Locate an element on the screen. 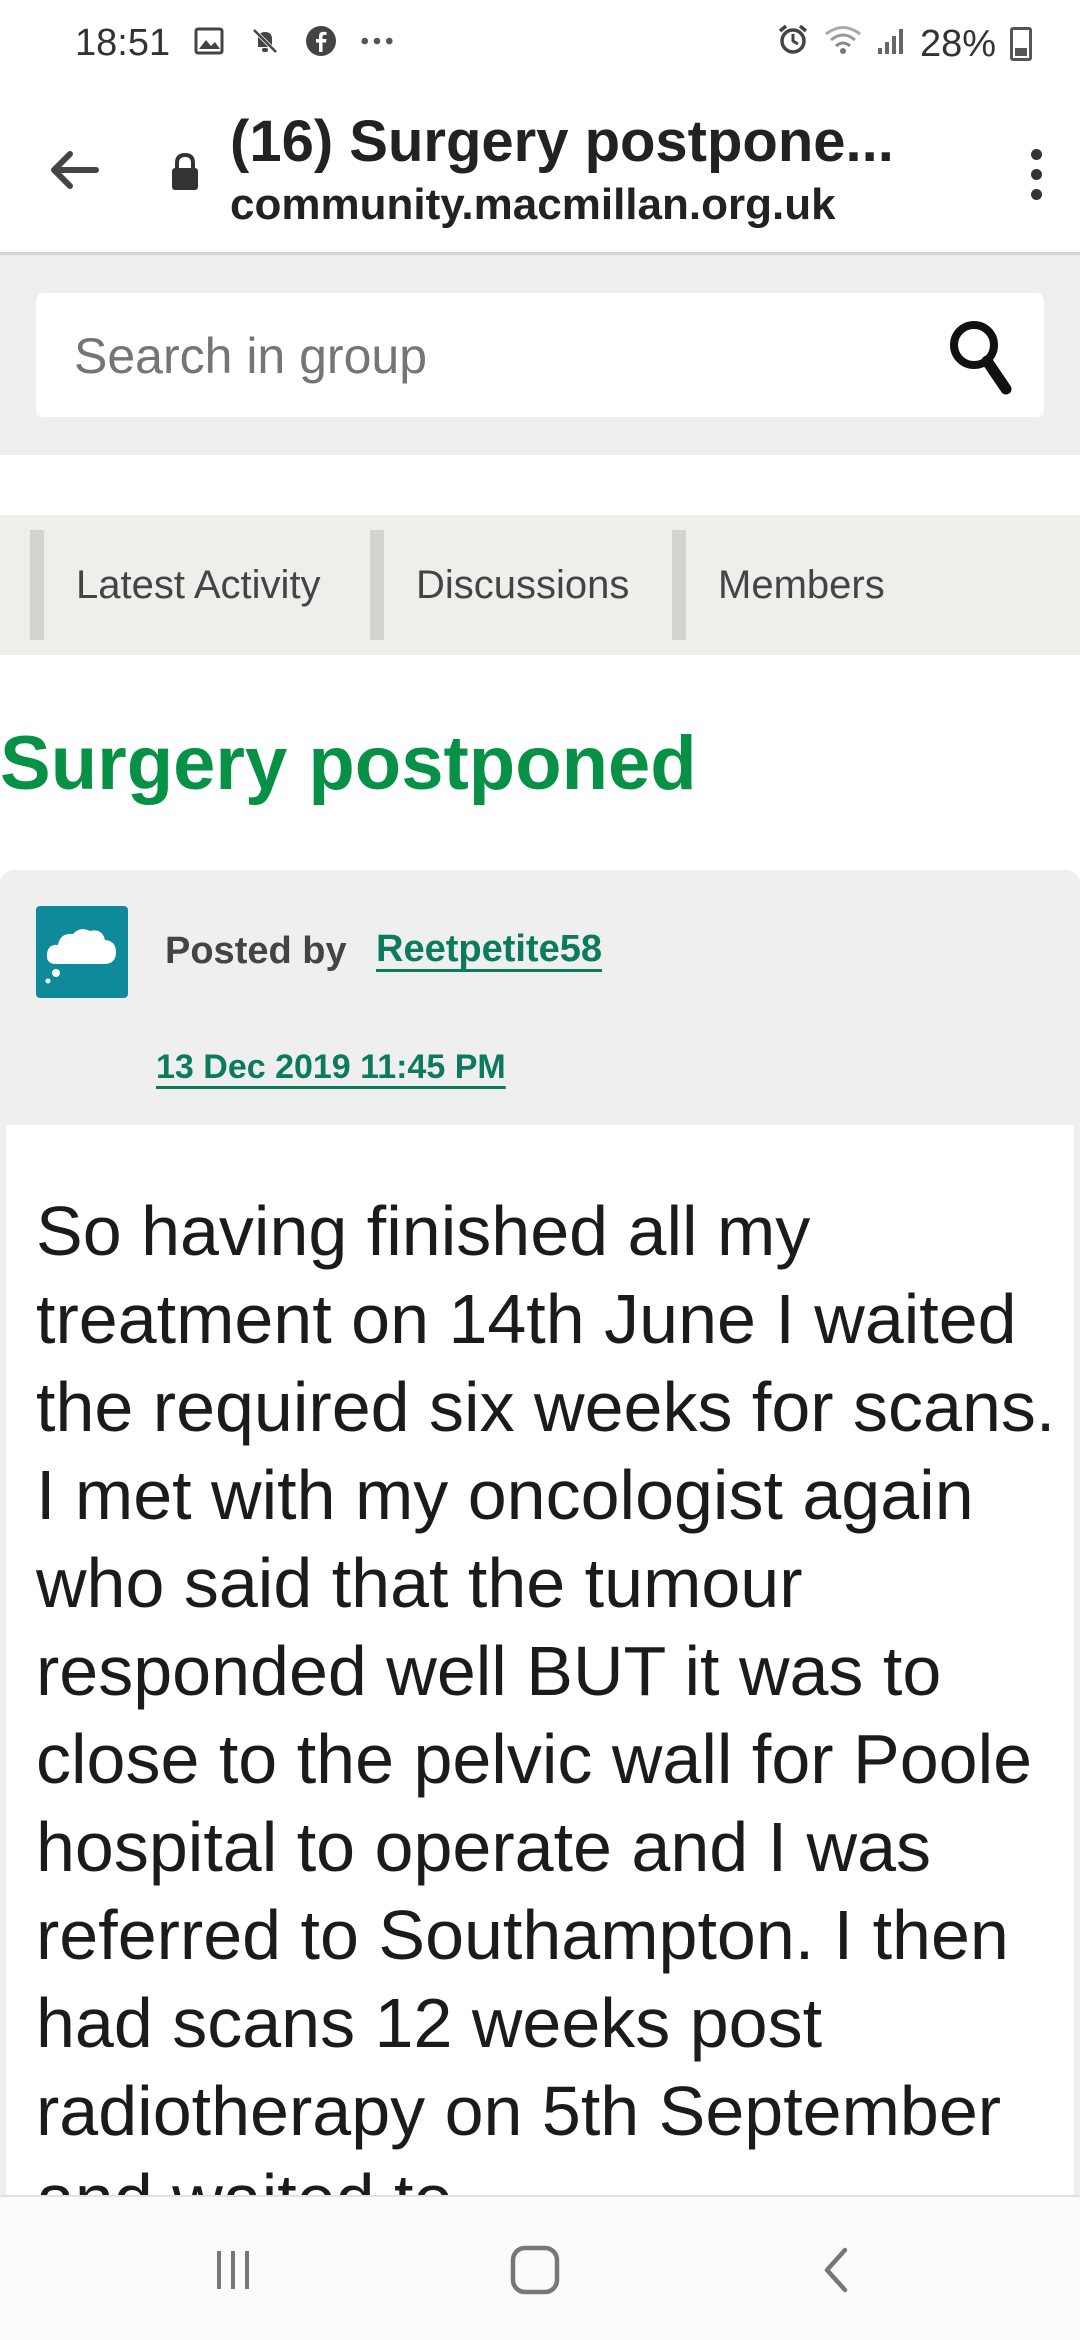  tab-latest-activity: Latest Activity is located at coordinates (200, 585).